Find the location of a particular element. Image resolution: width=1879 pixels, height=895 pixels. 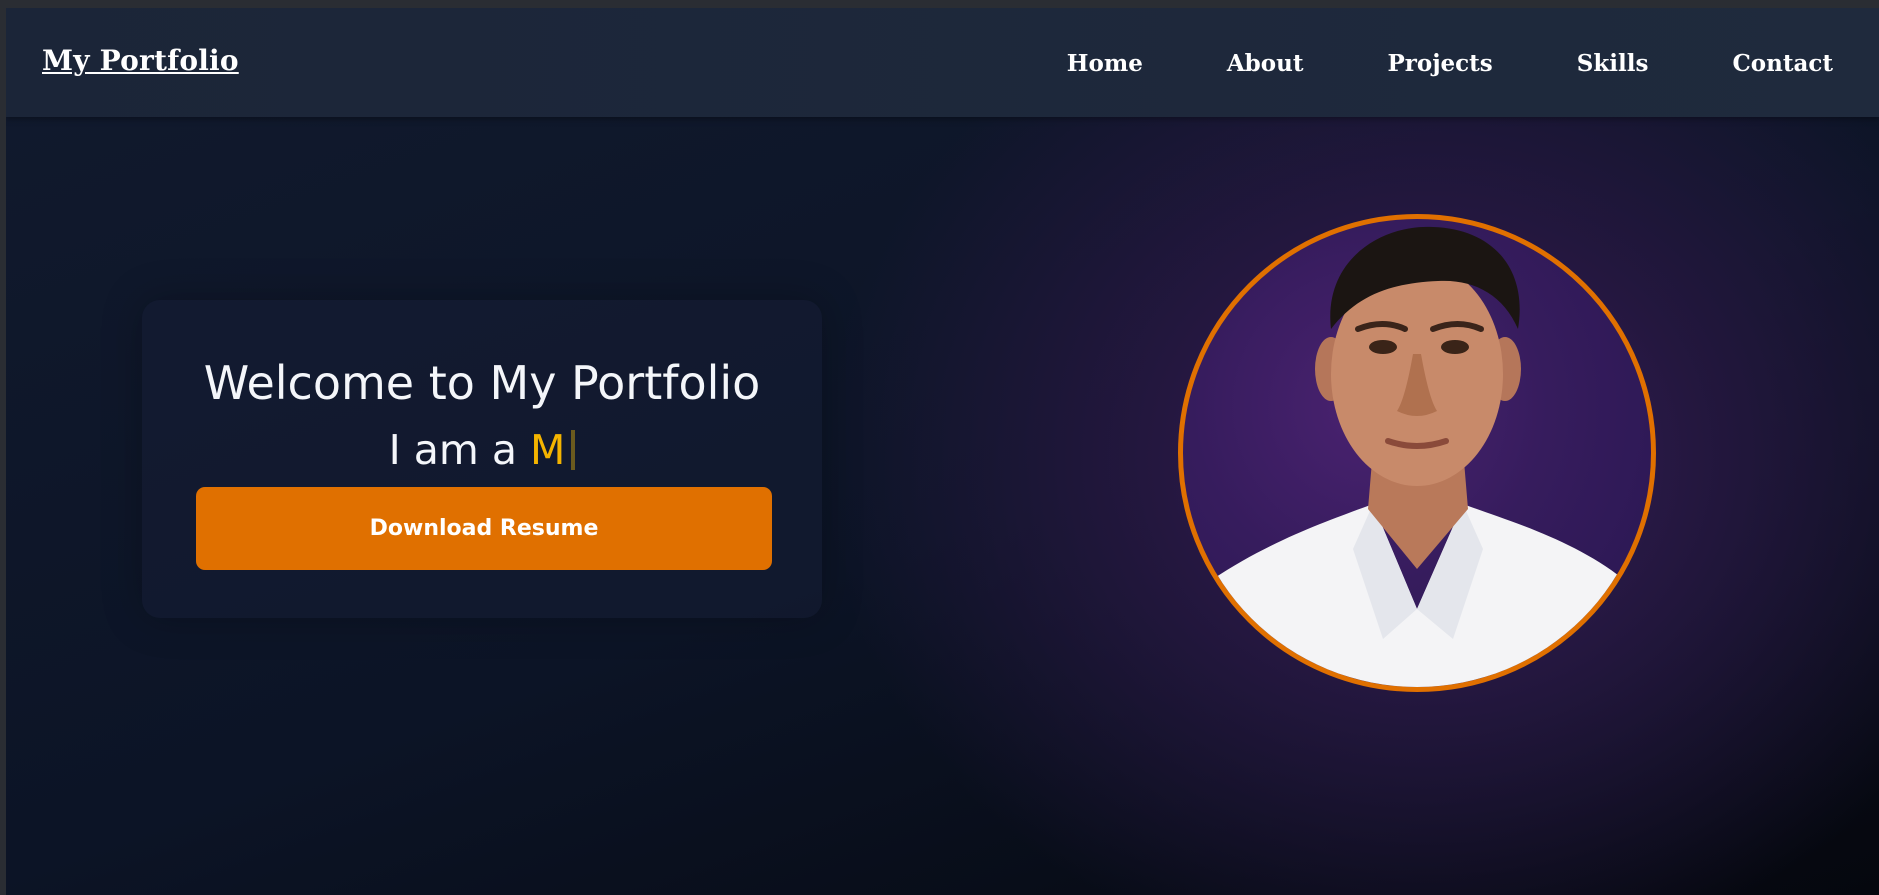

profile-photo-icon is located at coordinates (1417, 456).